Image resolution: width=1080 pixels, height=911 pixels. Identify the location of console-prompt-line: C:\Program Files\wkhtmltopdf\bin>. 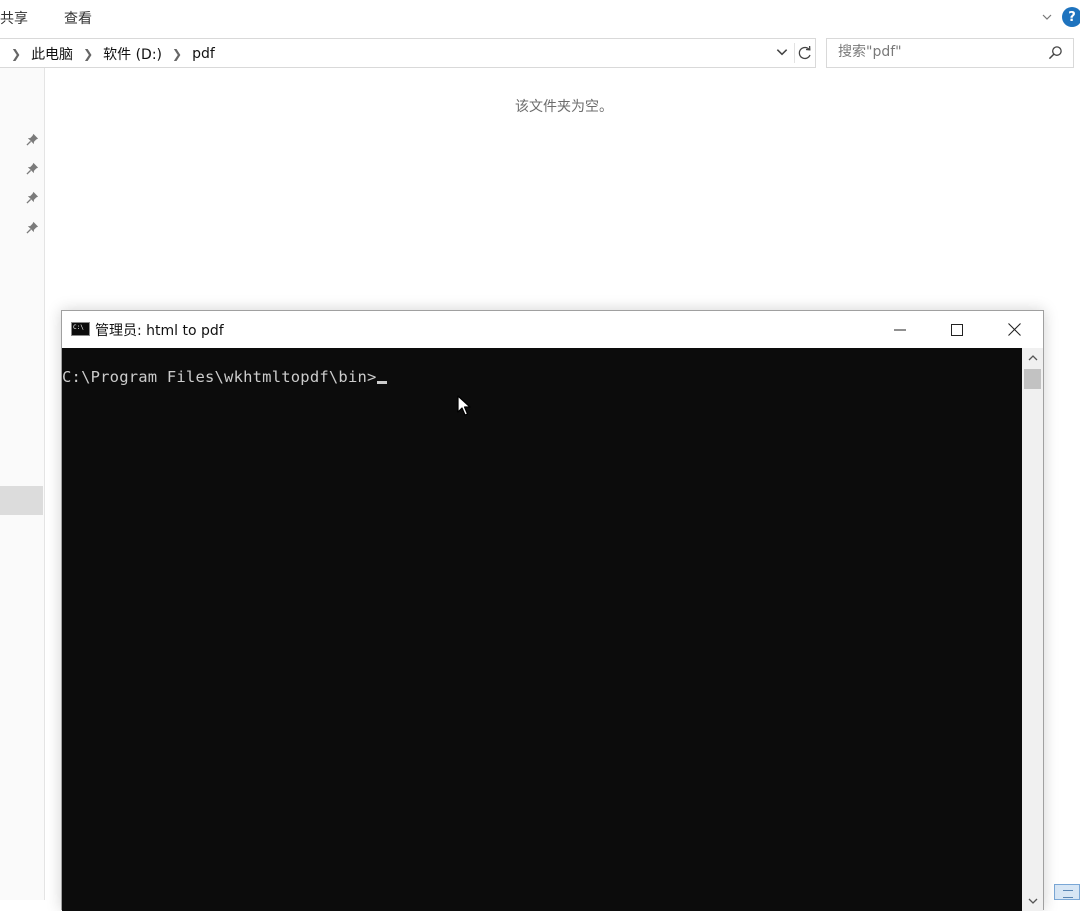
(224, 377).